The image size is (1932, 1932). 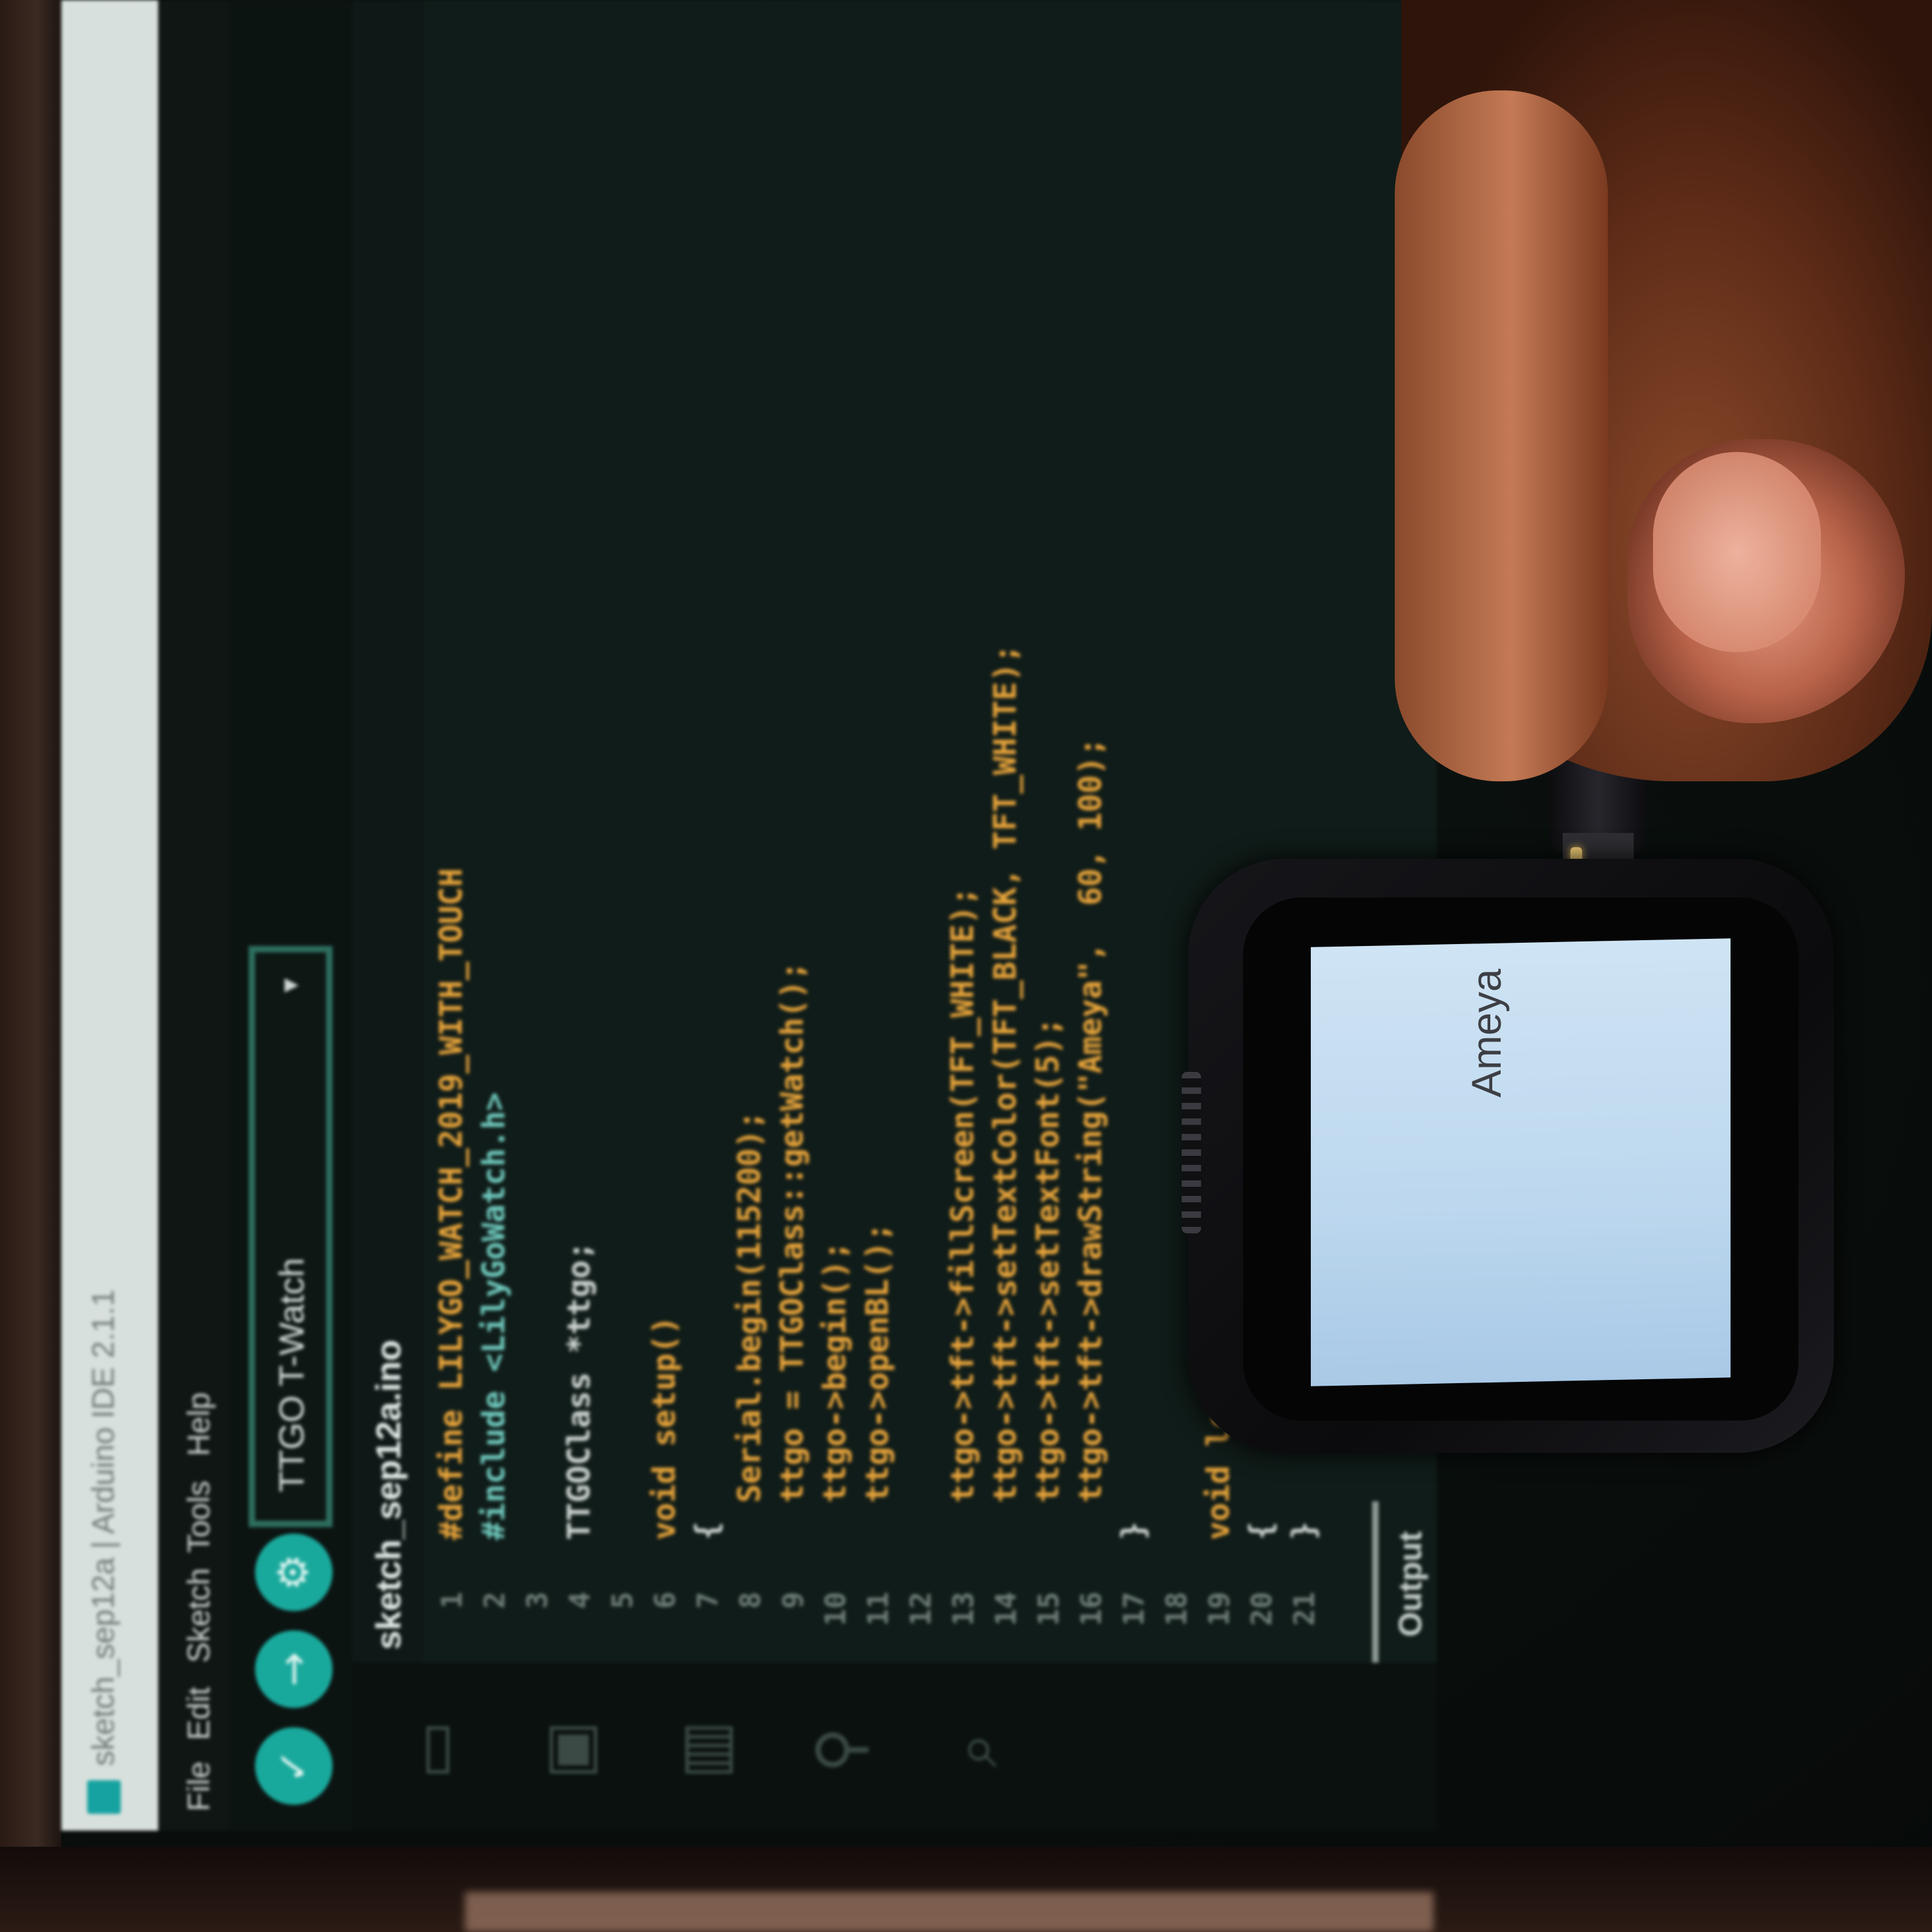 I want to click on sidebar: ▭ ▣ ▥ ⚲ ⌕, so click(x=894, y=1747).